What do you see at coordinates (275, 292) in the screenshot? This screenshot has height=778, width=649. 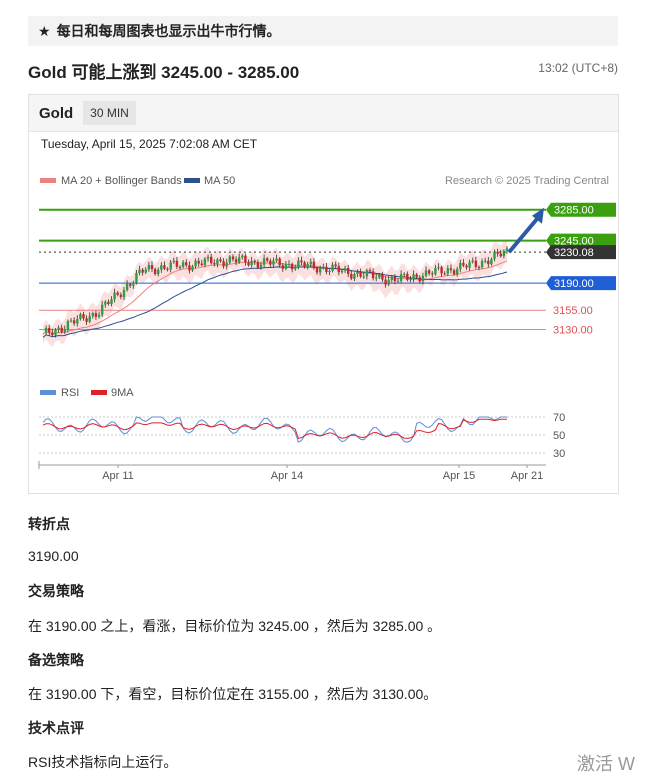 I see `bollinger-band-fill` at bounding box center [275, 292].